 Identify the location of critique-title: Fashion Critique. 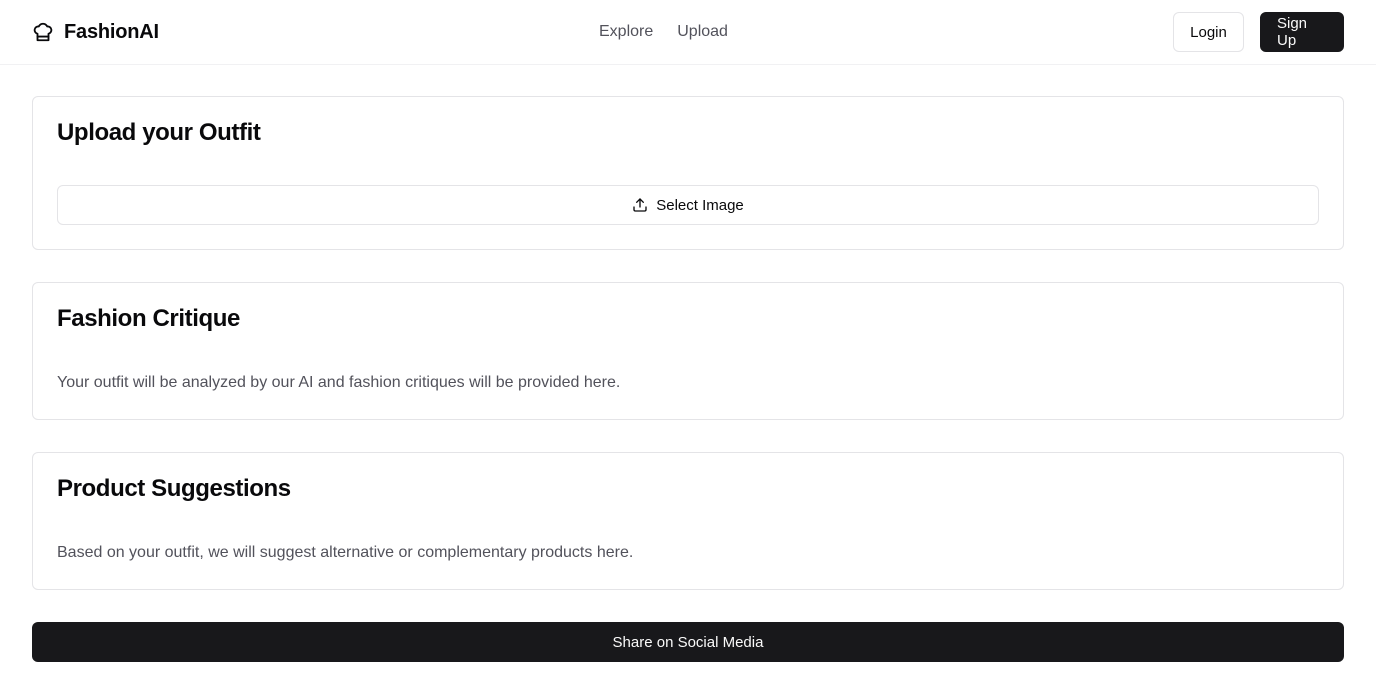
(148, 318).